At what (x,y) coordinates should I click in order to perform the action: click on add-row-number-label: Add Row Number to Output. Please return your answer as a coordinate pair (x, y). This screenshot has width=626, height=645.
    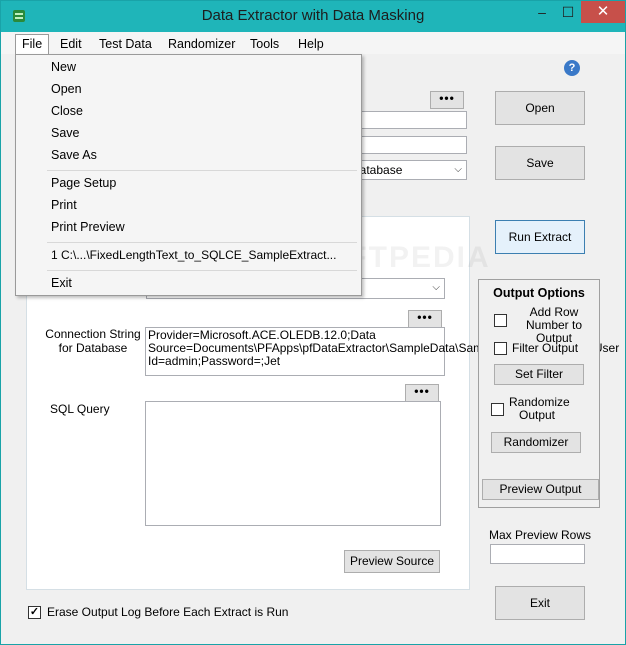
    Looking at the image, I should click on (554, 325).